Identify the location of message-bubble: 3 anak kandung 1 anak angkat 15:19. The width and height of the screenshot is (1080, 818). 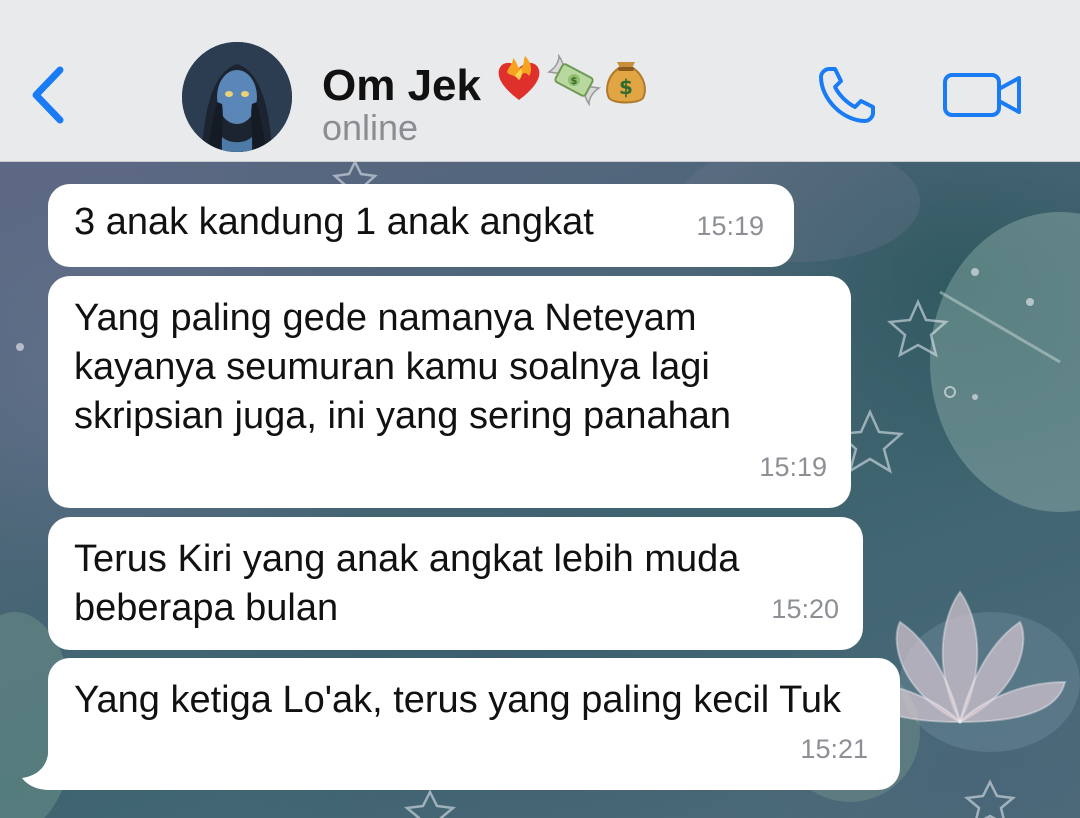
(421, 225).